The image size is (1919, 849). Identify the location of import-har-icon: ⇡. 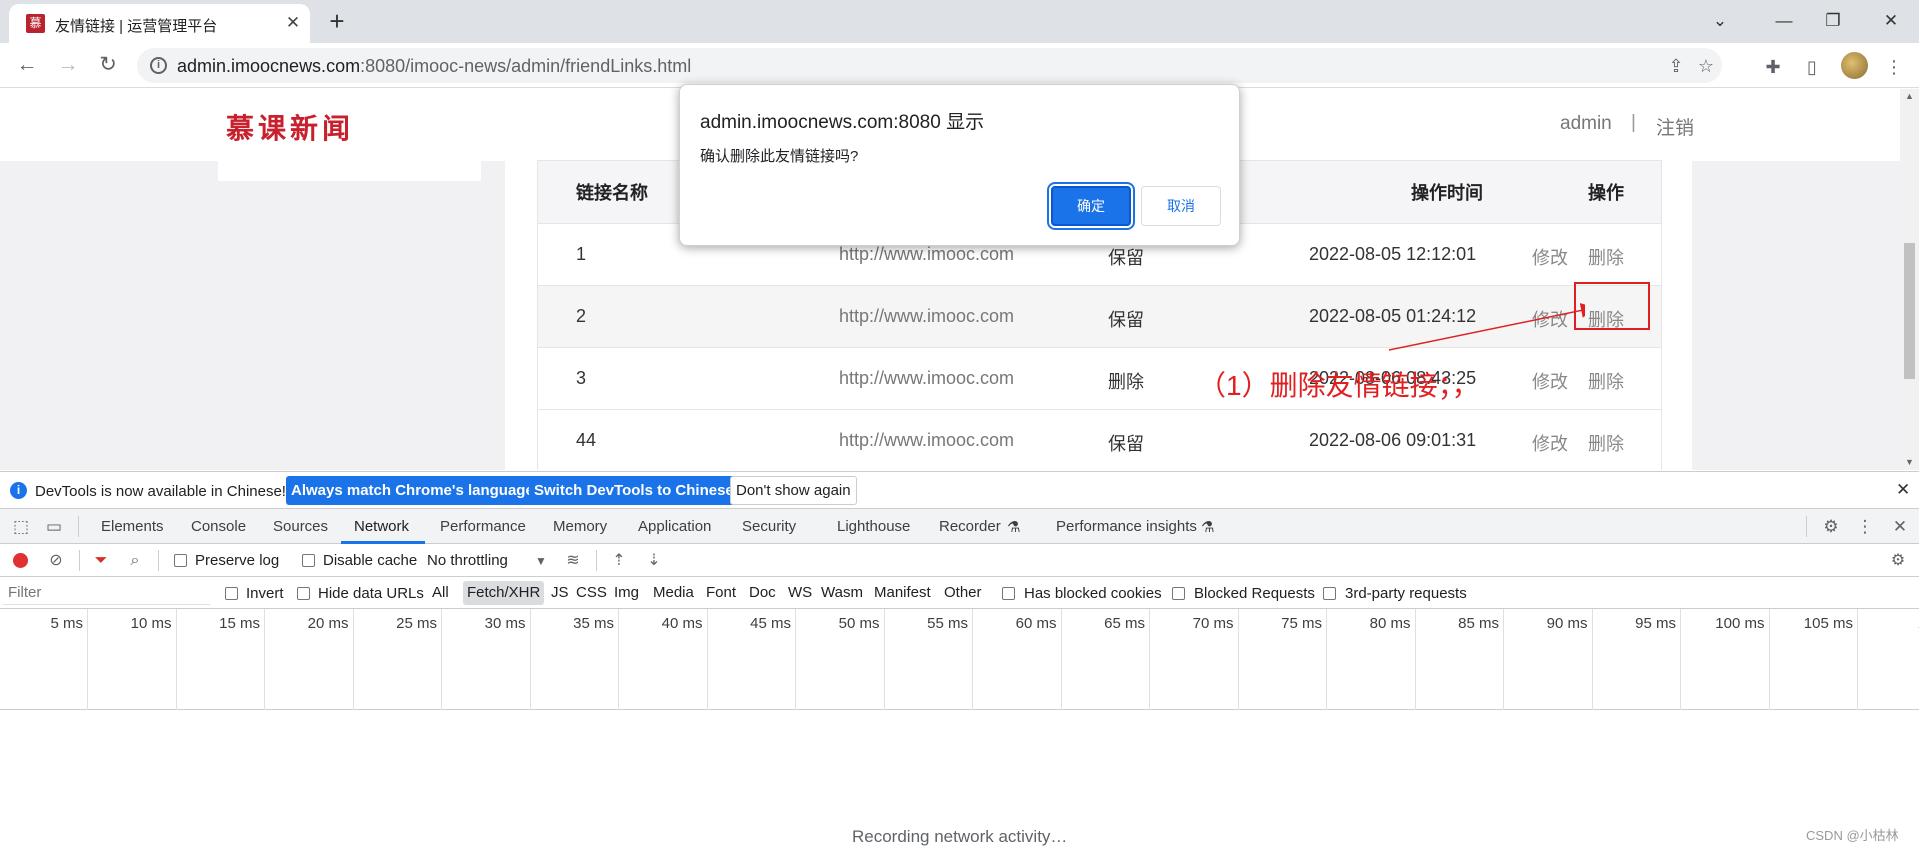
(619, 561).